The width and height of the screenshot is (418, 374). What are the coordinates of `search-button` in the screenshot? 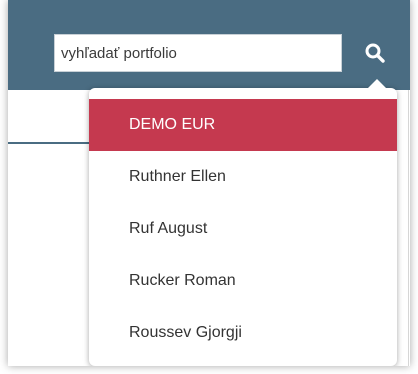 It's located at (375, 53).